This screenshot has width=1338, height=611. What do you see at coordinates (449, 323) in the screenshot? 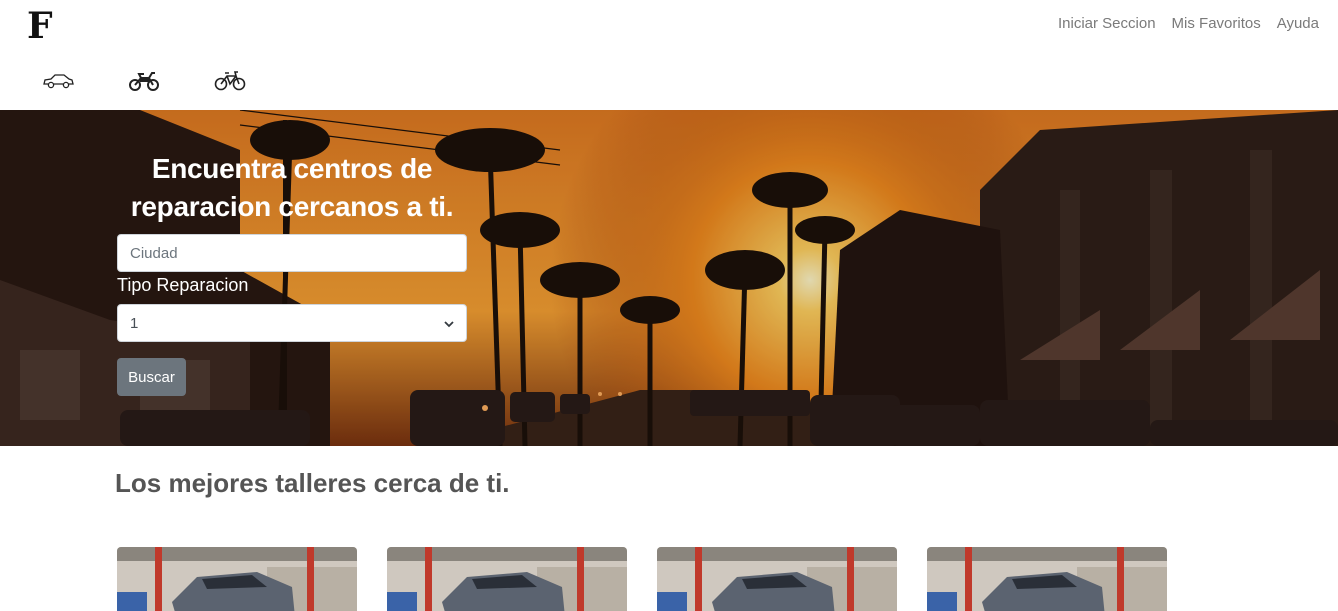
I see `chevron-down-icon` at bounding box center [449, 323].